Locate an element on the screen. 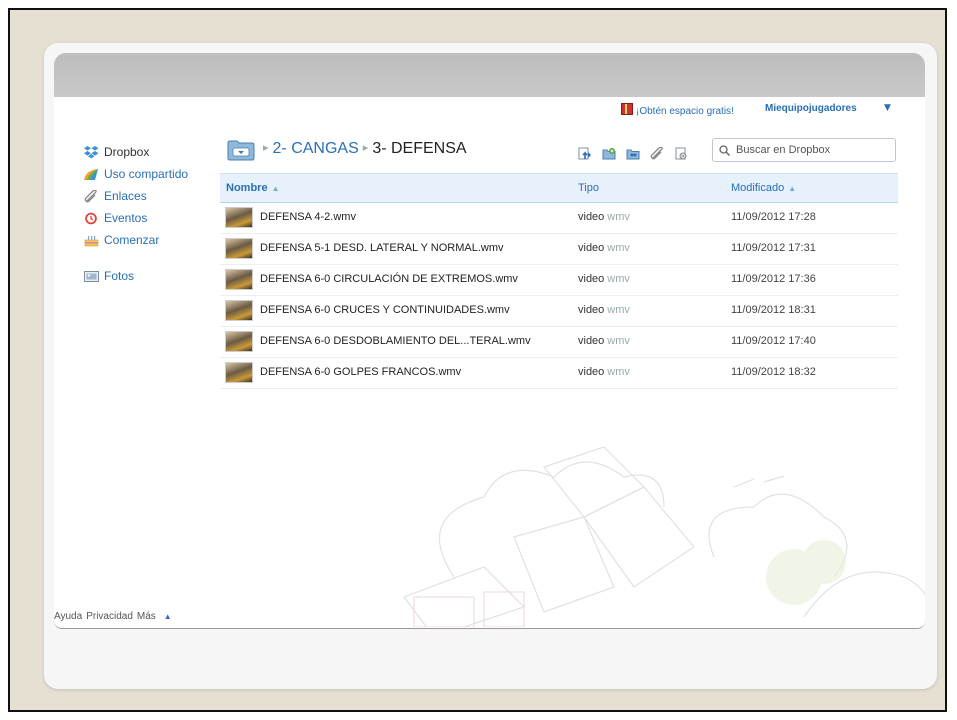  sharing-icon is located at coordinates (91, 174).